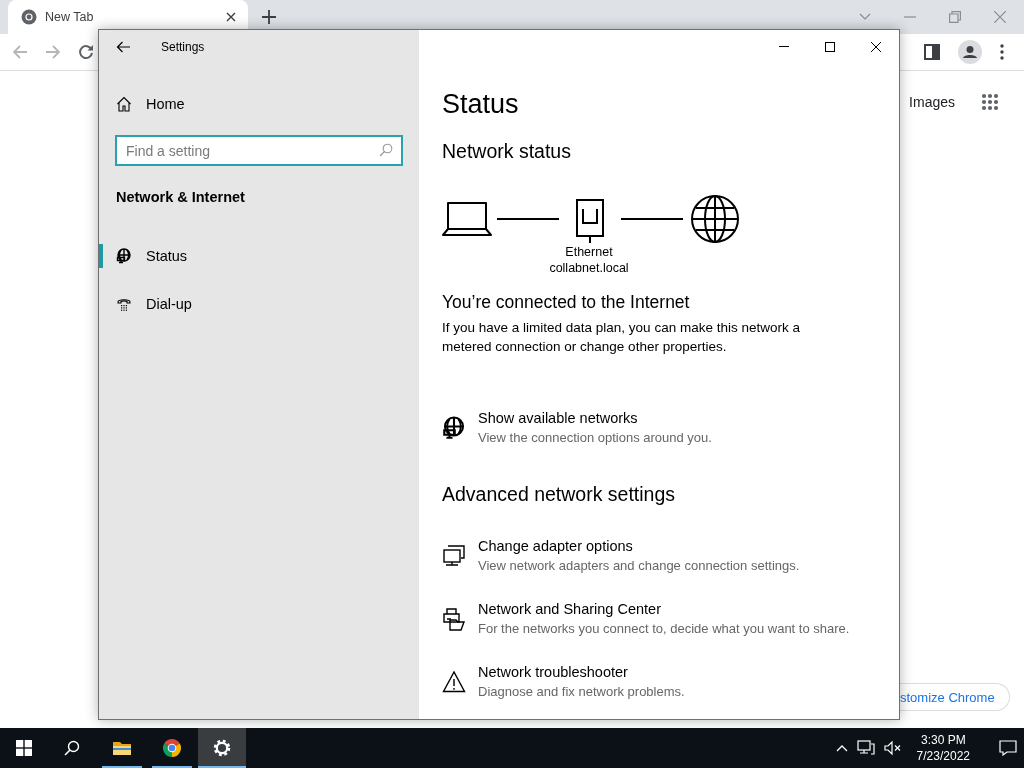  What do you see at coordinates (566, 302) in the screenshot?
I see `connection-heading: You’re connected to the Internet` at bounding box center [566, 302].